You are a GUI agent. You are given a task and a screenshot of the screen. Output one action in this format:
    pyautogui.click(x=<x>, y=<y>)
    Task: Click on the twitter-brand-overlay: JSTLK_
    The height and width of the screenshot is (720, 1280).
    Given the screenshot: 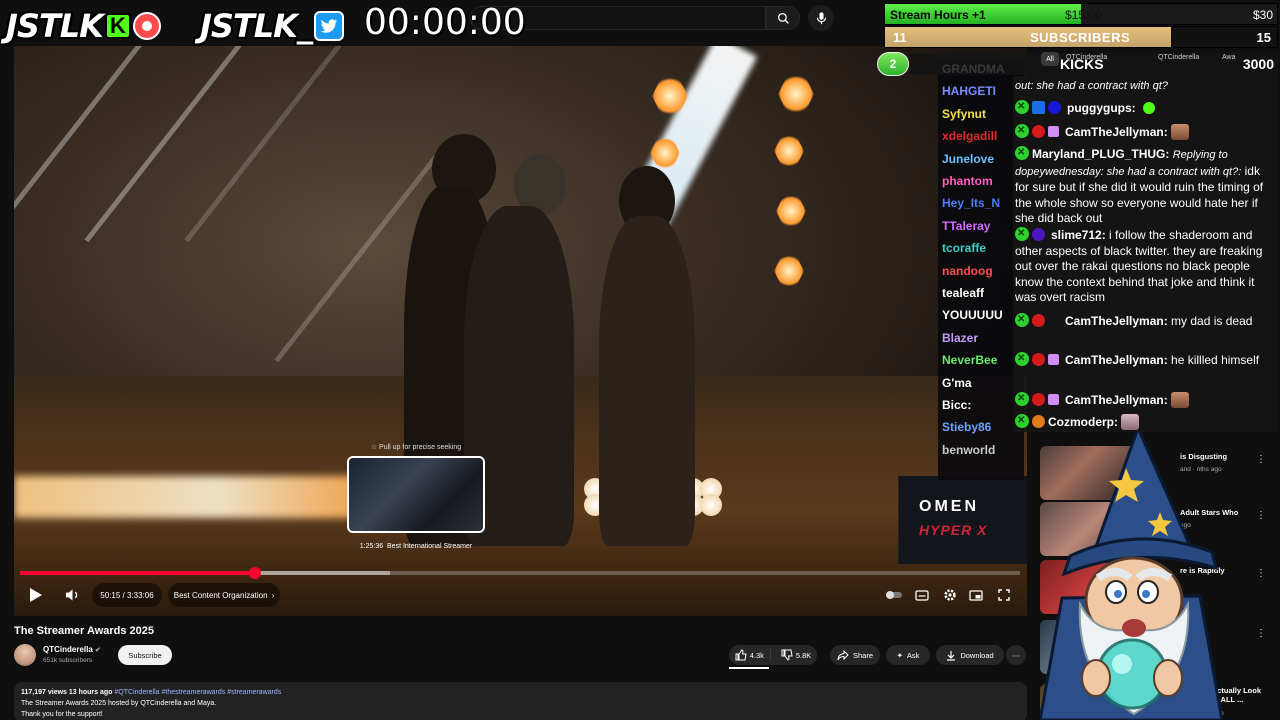 What is the action you would take?
    pyautogui.click(x=272, y=26)
    